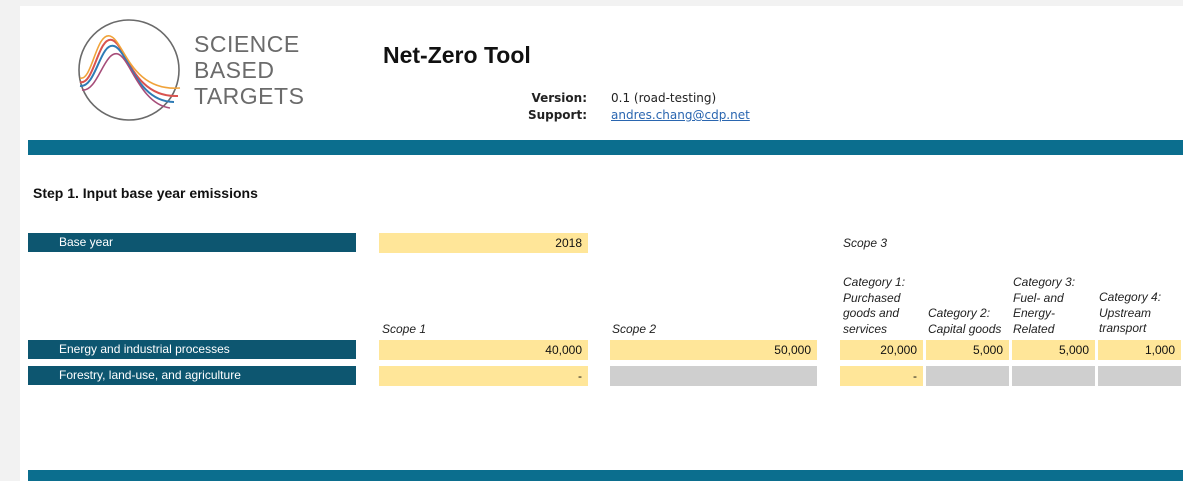 The height and width of the screenshot is (481, 1183). I want to click on category3-header: Category 3: Fuel- and Energy- Related, so click(1044, 306).